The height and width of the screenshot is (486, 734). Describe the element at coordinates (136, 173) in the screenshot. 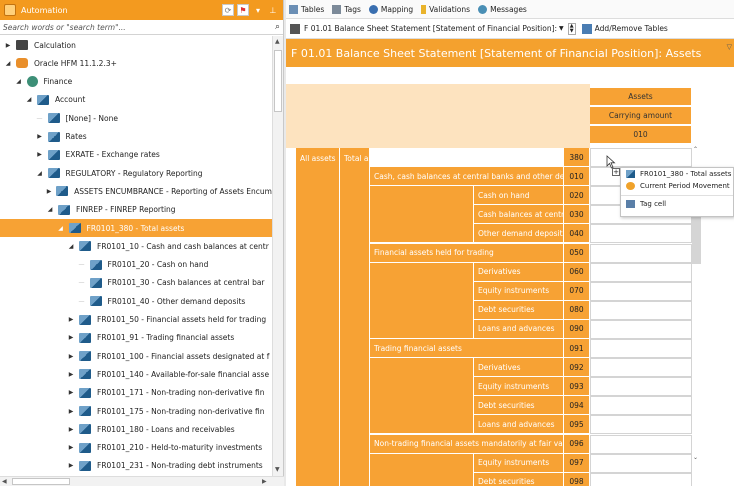

I see `tree-node: ◢ REGULATORY - Regulatory Reporting` at that location.